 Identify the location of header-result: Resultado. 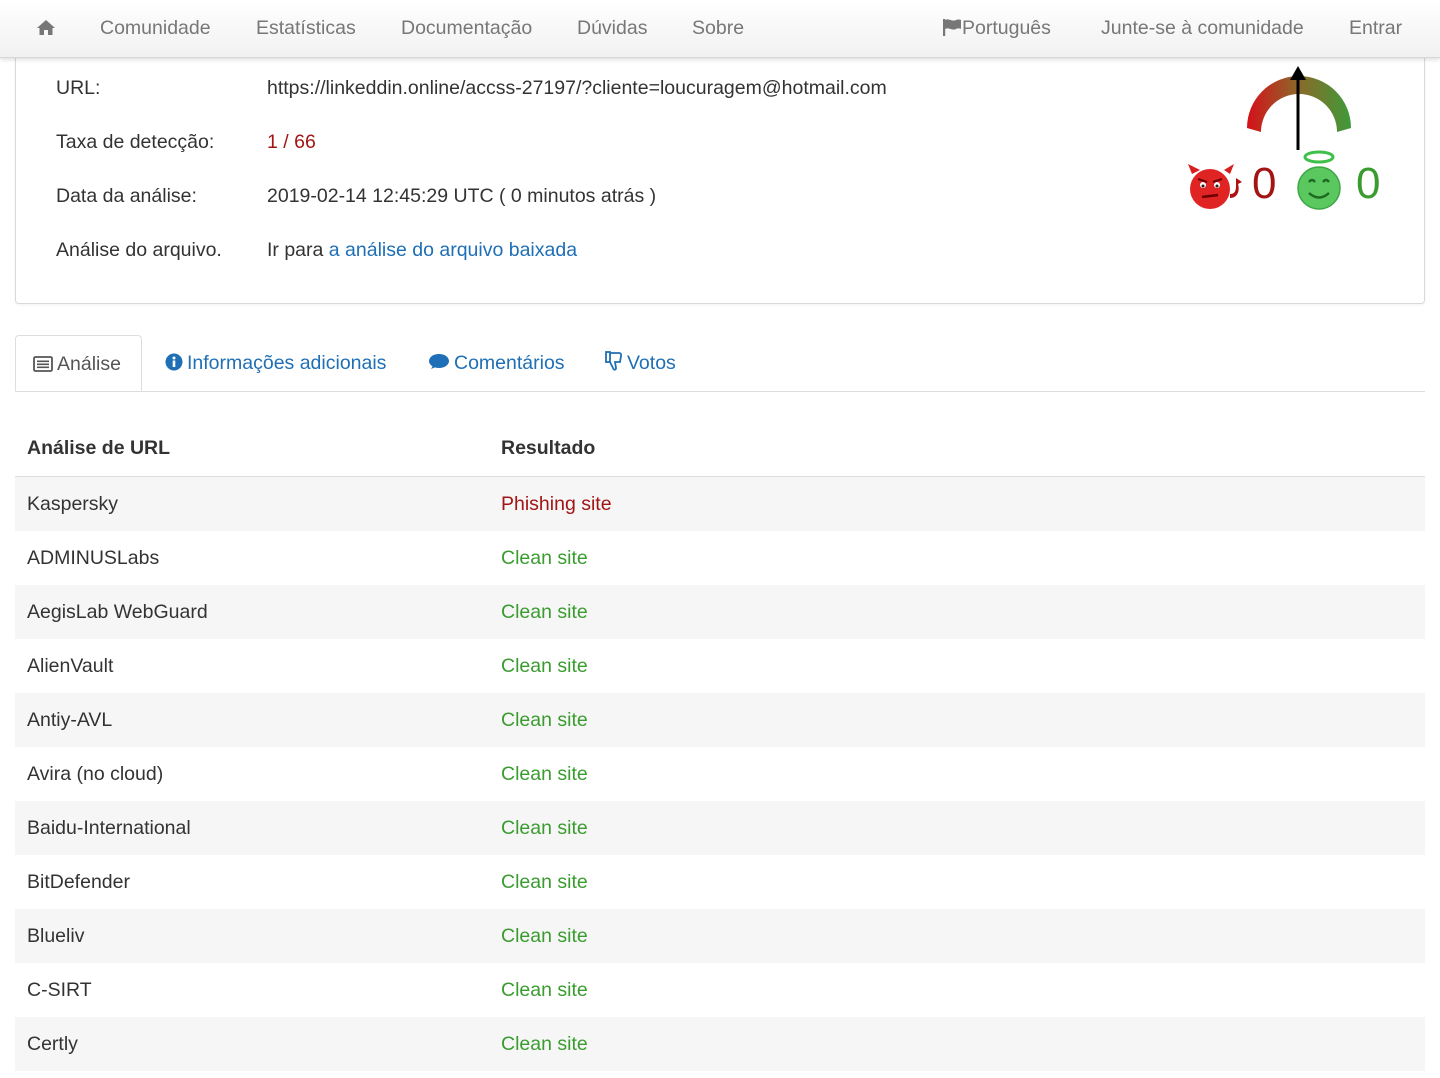
(548, 448).